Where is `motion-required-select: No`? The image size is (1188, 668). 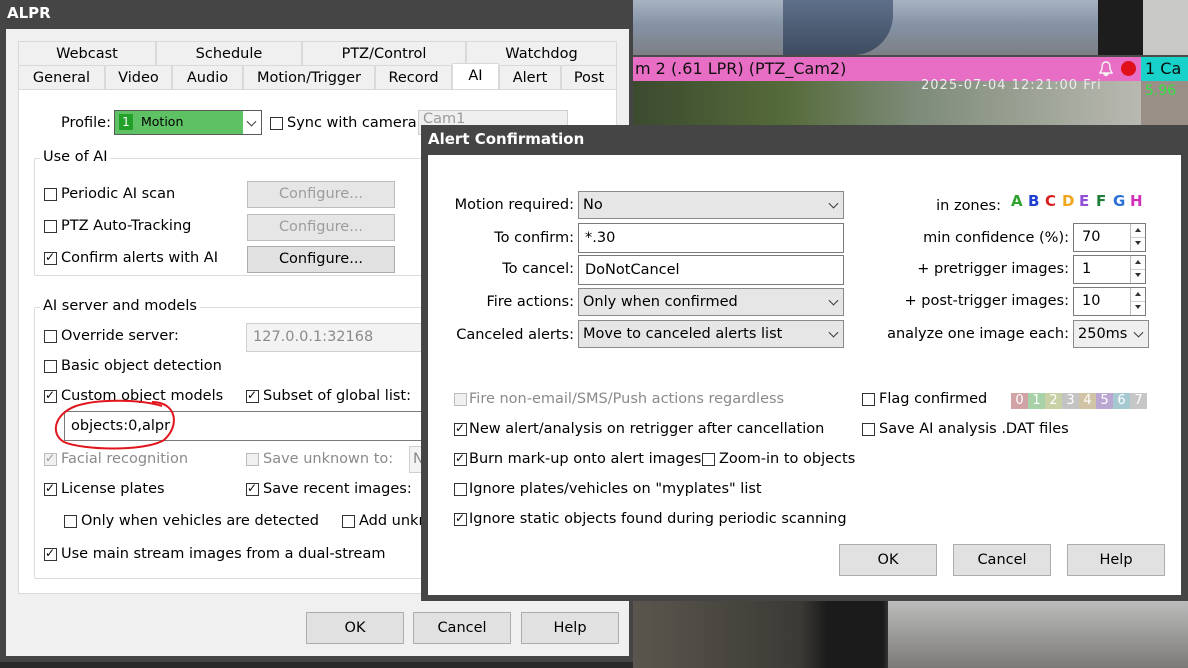
motion-required-select: No is located at coordinates (711, 205).